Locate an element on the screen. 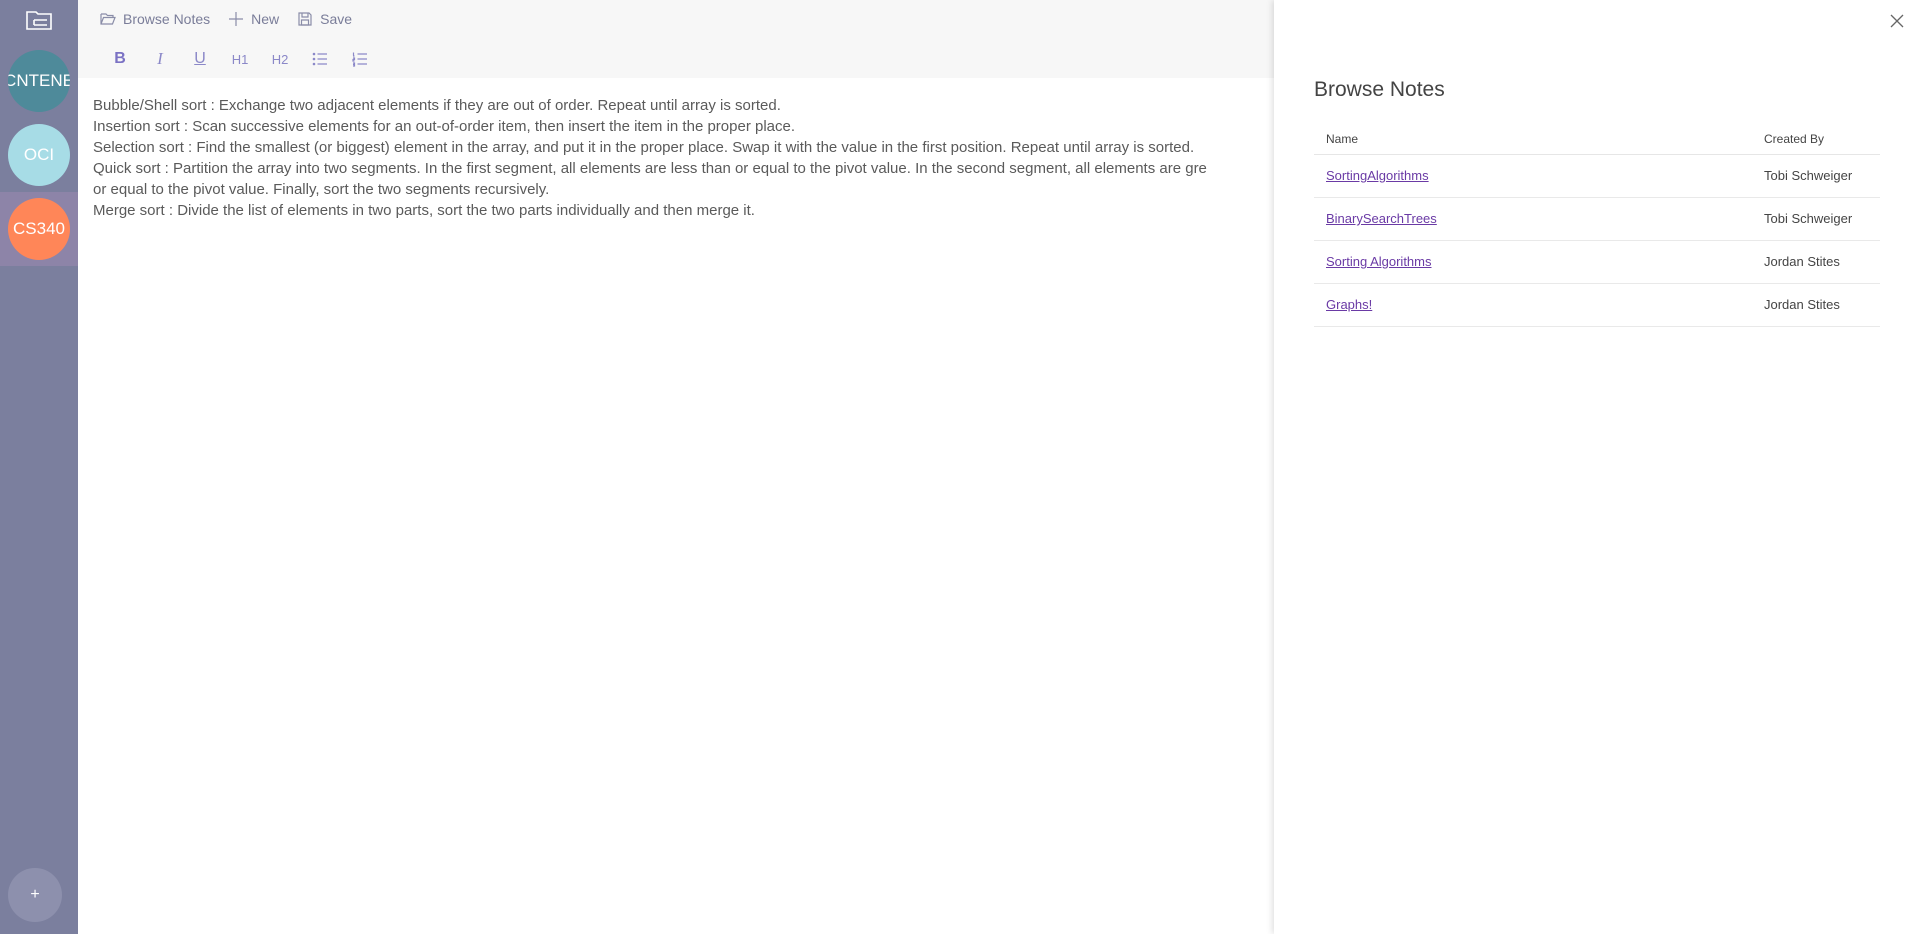  italic-button: I is located at coordinates (160, 59).